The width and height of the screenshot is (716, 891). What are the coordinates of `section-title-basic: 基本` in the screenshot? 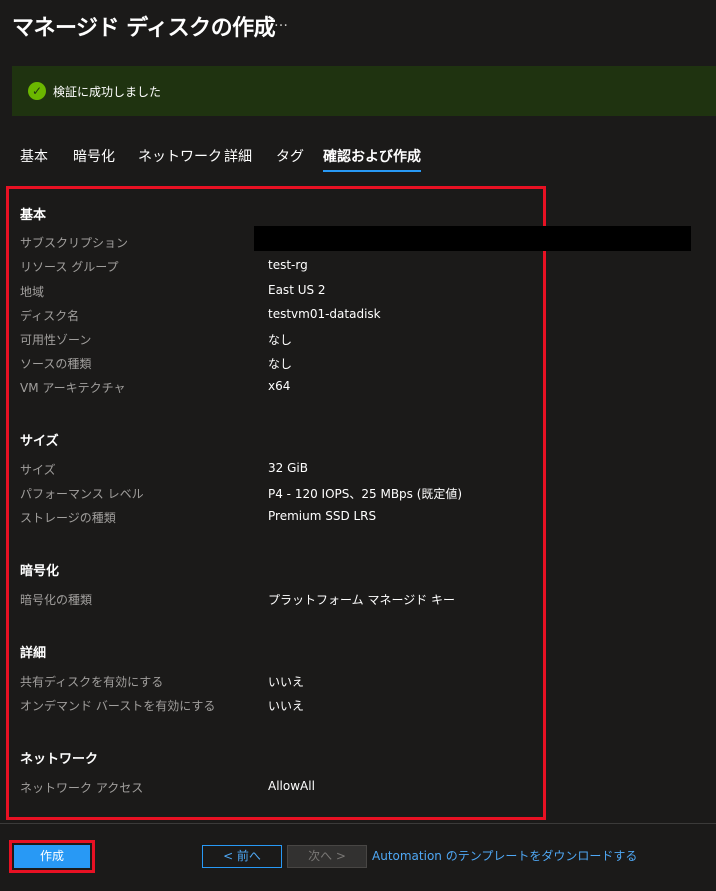 It's located at (33, 215).